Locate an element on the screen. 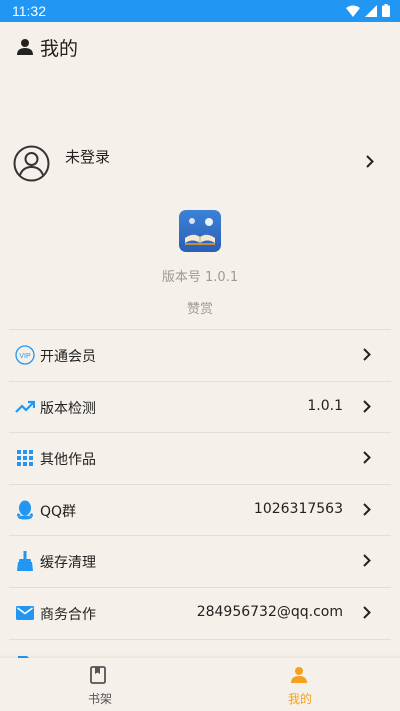  menu-item-label: 商务合作 is located at coordinates (68, 614).